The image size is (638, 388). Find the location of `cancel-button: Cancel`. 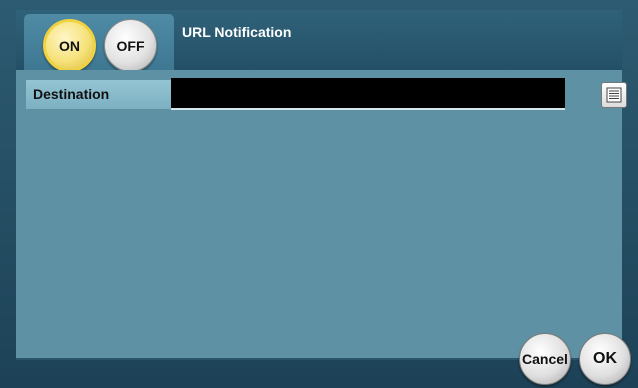

cancel-button: Cancel is located at coordinates (545, 359).